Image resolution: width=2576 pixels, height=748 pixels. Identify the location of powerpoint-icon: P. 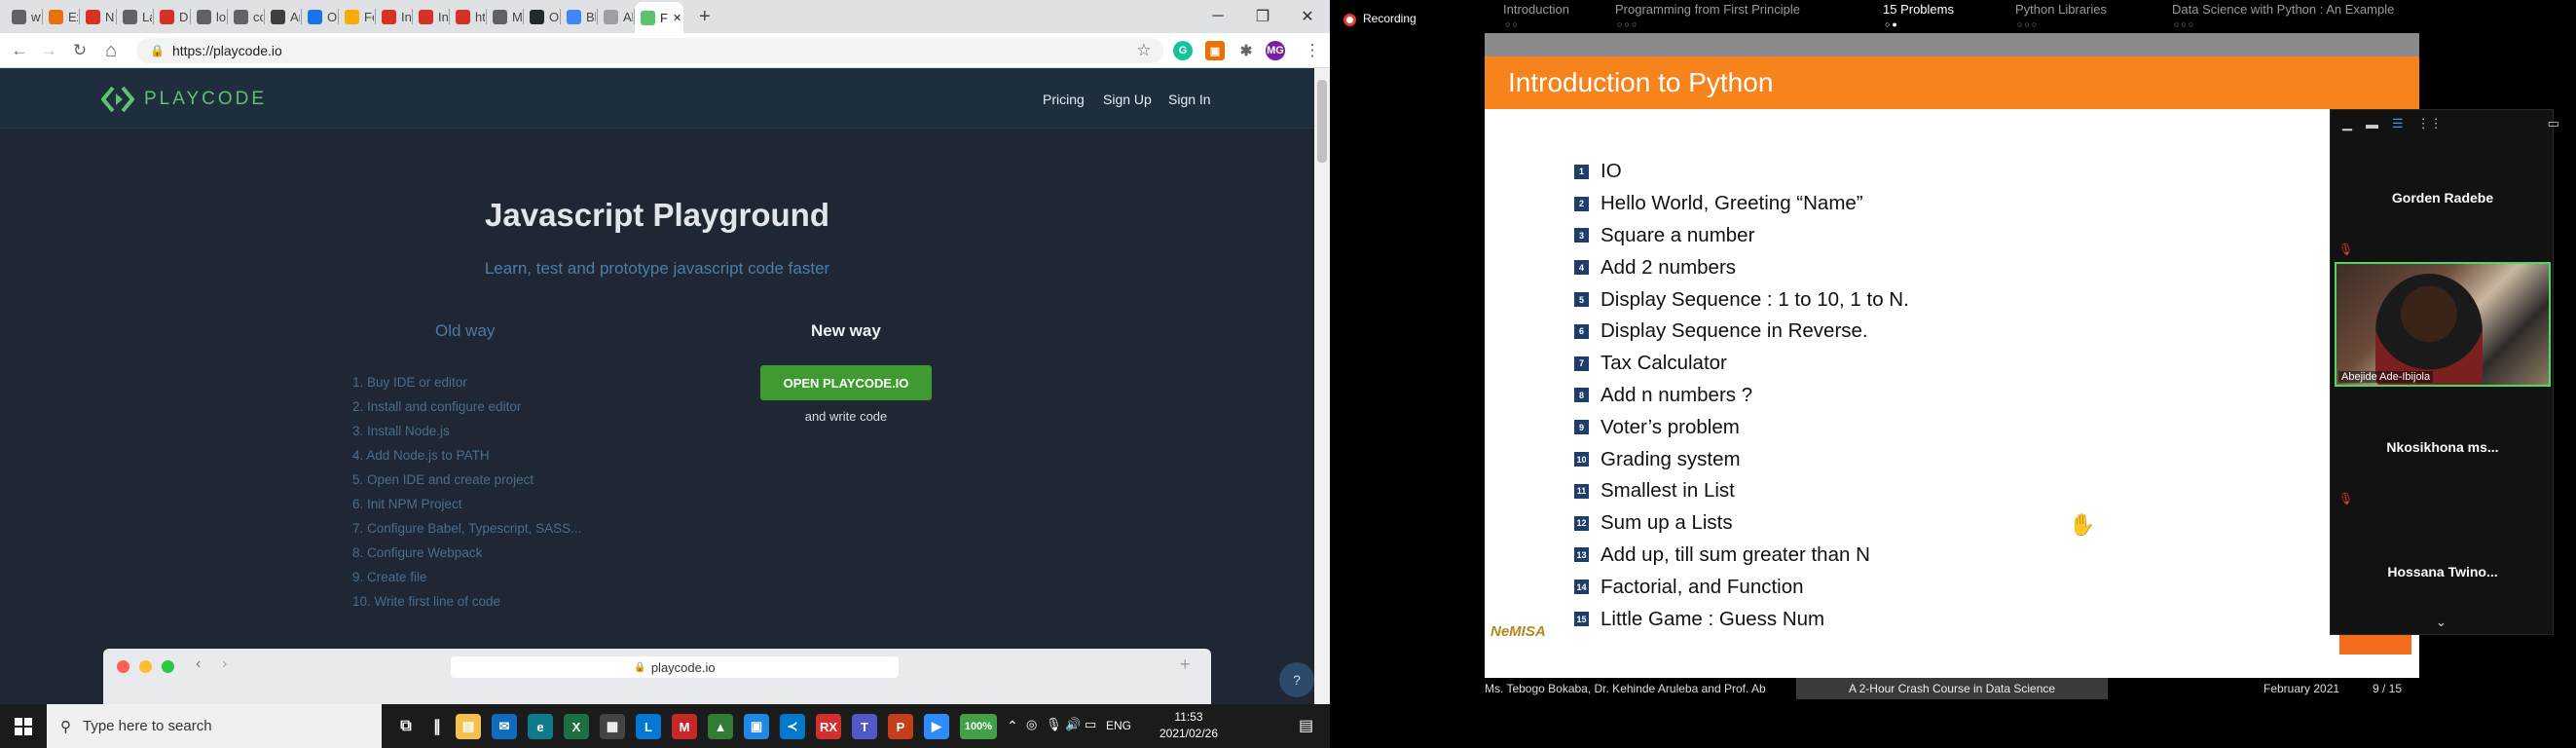
(900, 727).